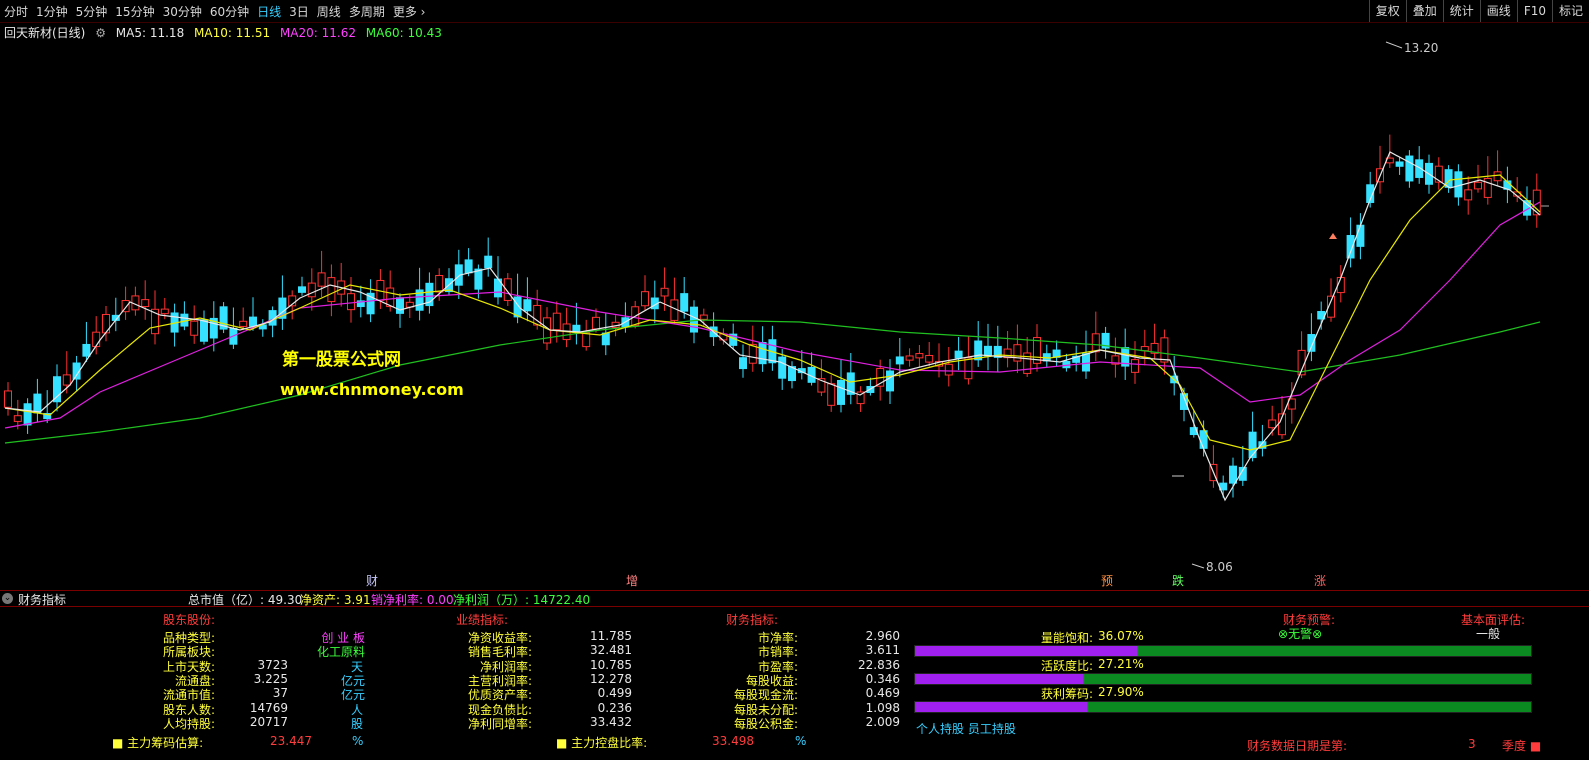  What do you see at coordinates (611, 636) in the screenshot?
I see `performance-value: 11.785` at bounding box center [611, 636].